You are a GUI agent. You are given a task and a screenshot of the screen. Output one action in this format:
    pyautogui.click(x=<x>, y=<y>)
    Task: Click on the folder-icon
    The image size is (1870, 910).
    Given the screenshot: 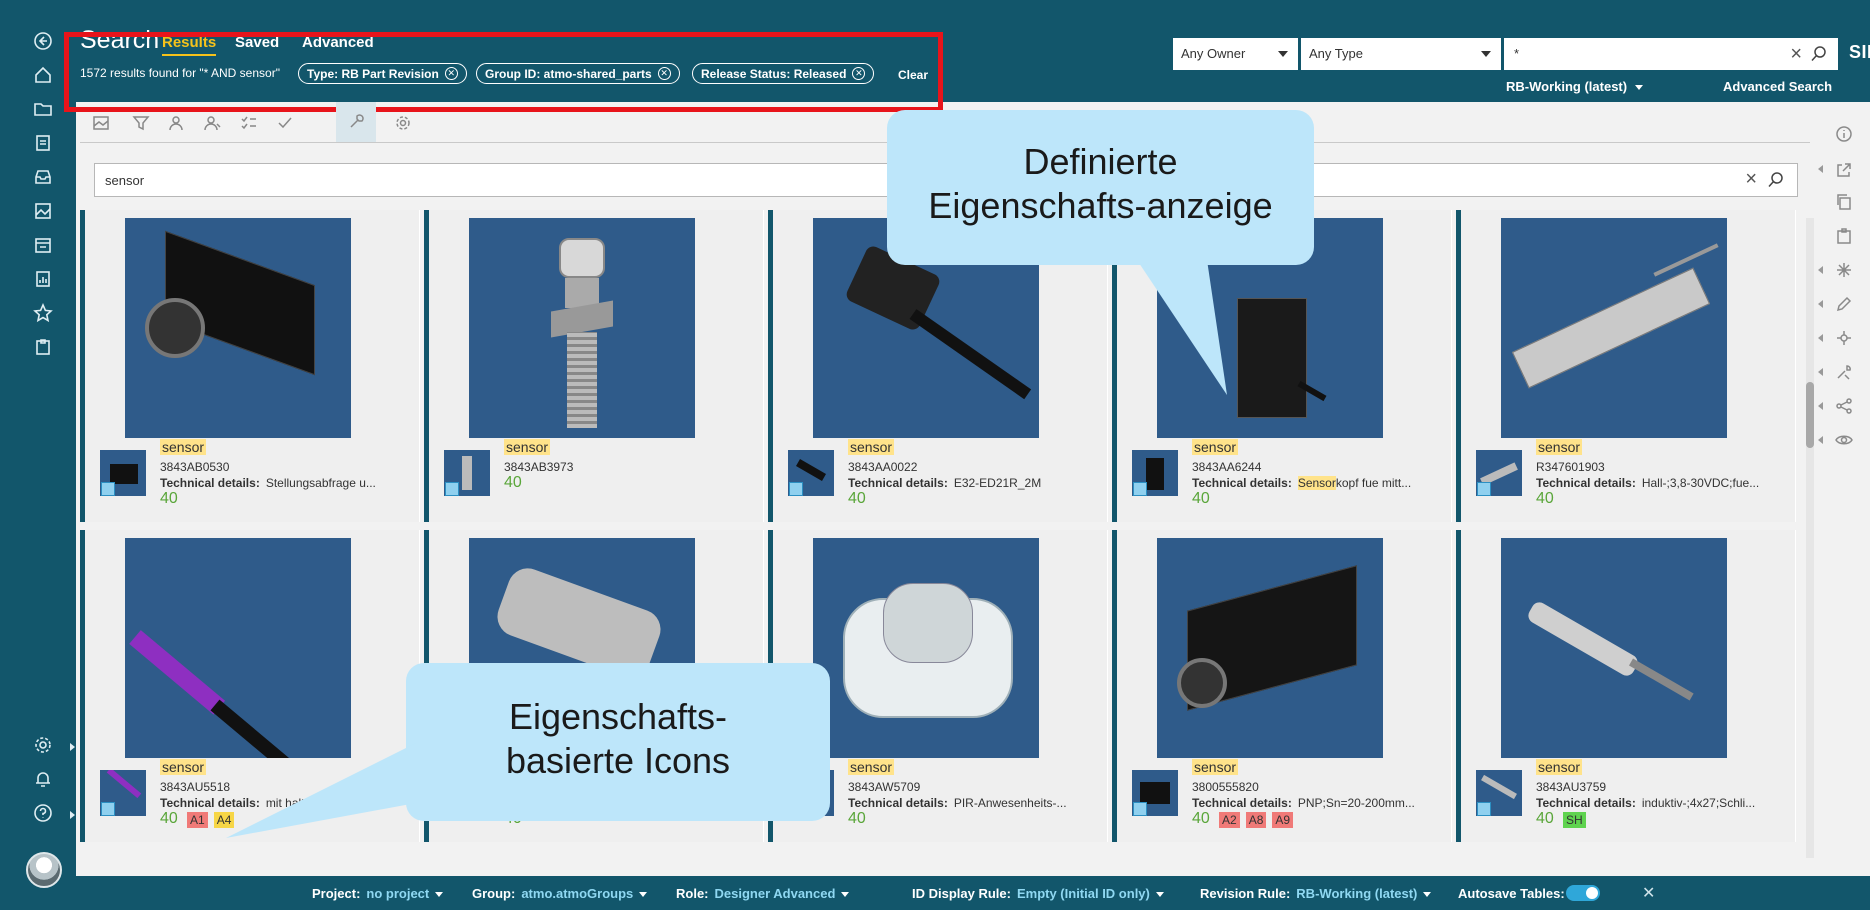 What is the action you would take?
    pyautogui.click(x=43, y=109)
    